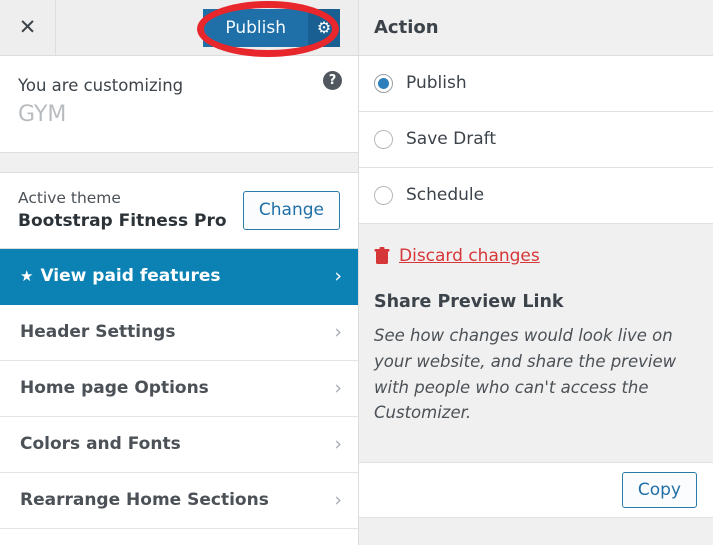 Image resolution: width=714 pixels, height=545 pixels. I want to click on sidebar-item-view-paid-features: ★ View paid features ›, so click(179, 277).